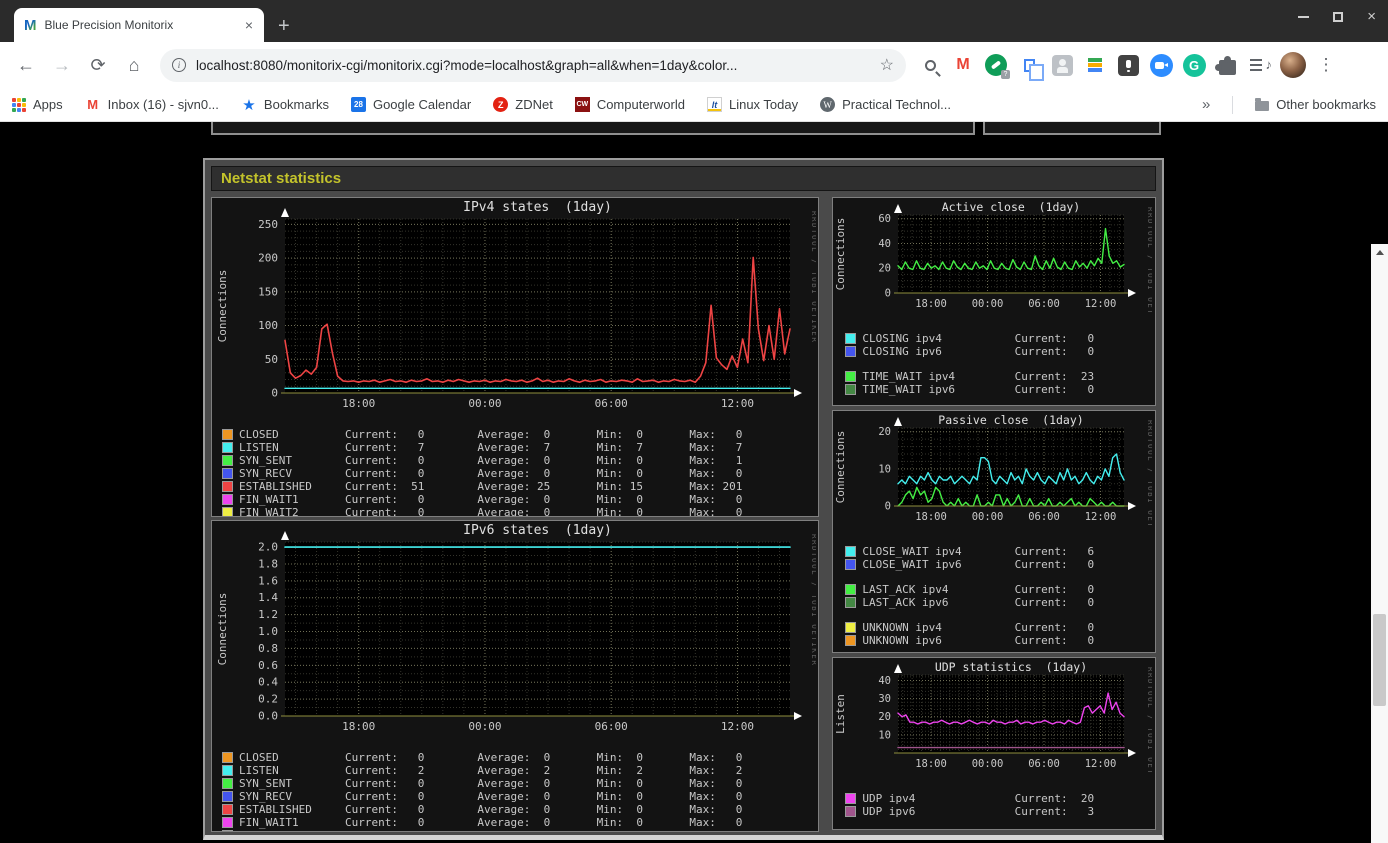 The width and height of the screenshot is (1388, 843). I want to click on bookmark-star-icon: ☆, so click(887, 65).